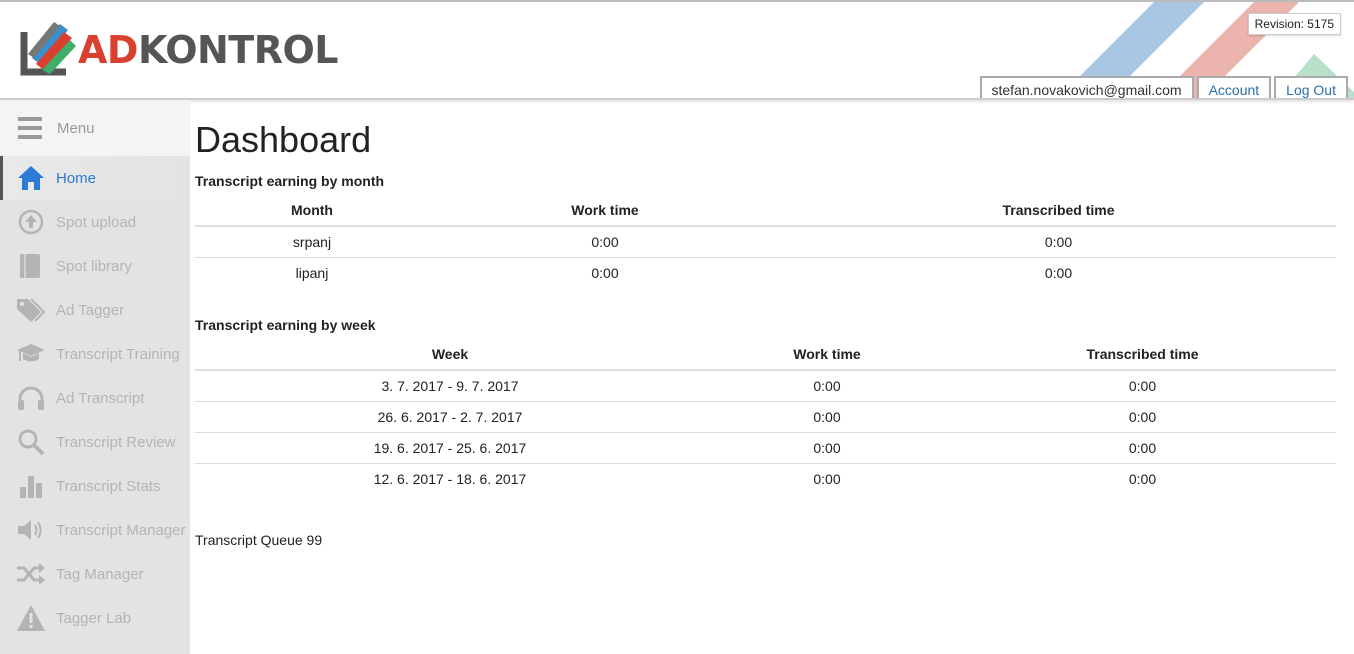 The image size is (1354, 654). I want to click on sidebar-item-transcript-manager: Transcript Manager, so click(95, 530).